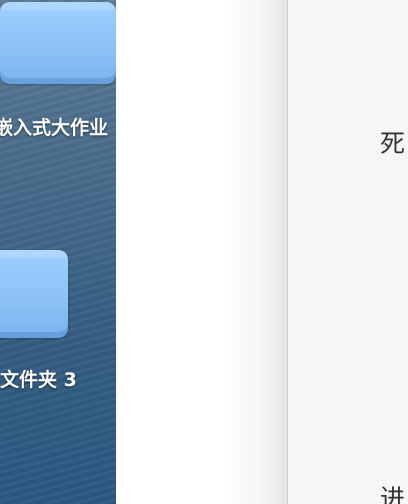 This screenshot has width=408, height=504. I want to click on desktop-folder-label: 文件夹 3, so click(38, 380).